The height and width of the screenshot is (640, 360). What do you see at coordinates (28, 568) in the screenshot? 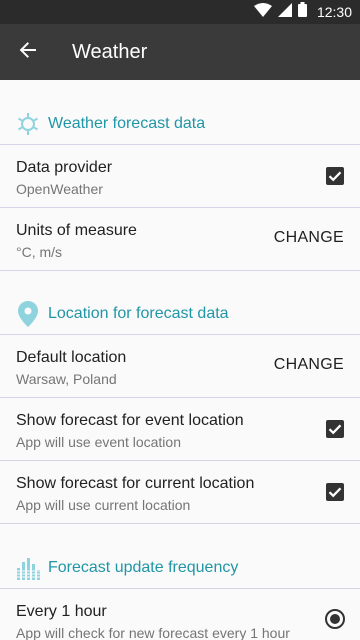
I see `equalizer-icon` at bounding box center [28, 568].